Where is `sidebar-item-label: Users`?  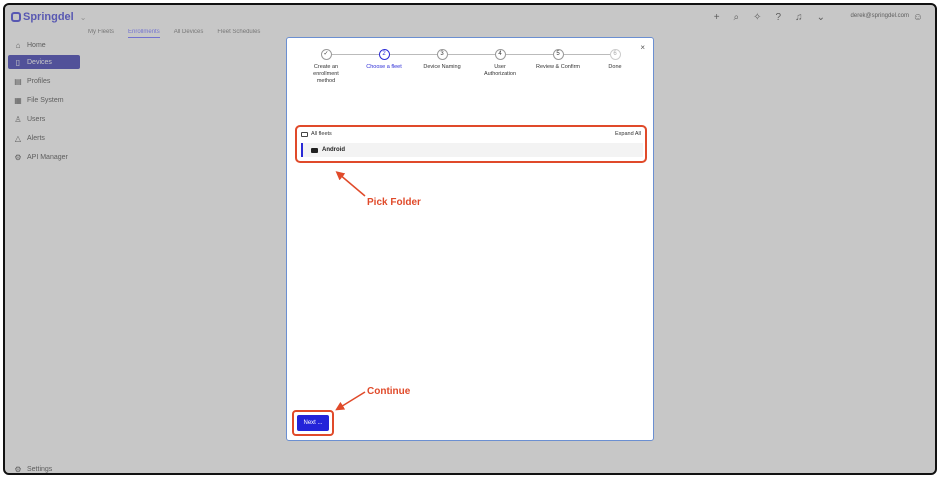 sidebar-item-label: Users is located at coordinates (36, 119).